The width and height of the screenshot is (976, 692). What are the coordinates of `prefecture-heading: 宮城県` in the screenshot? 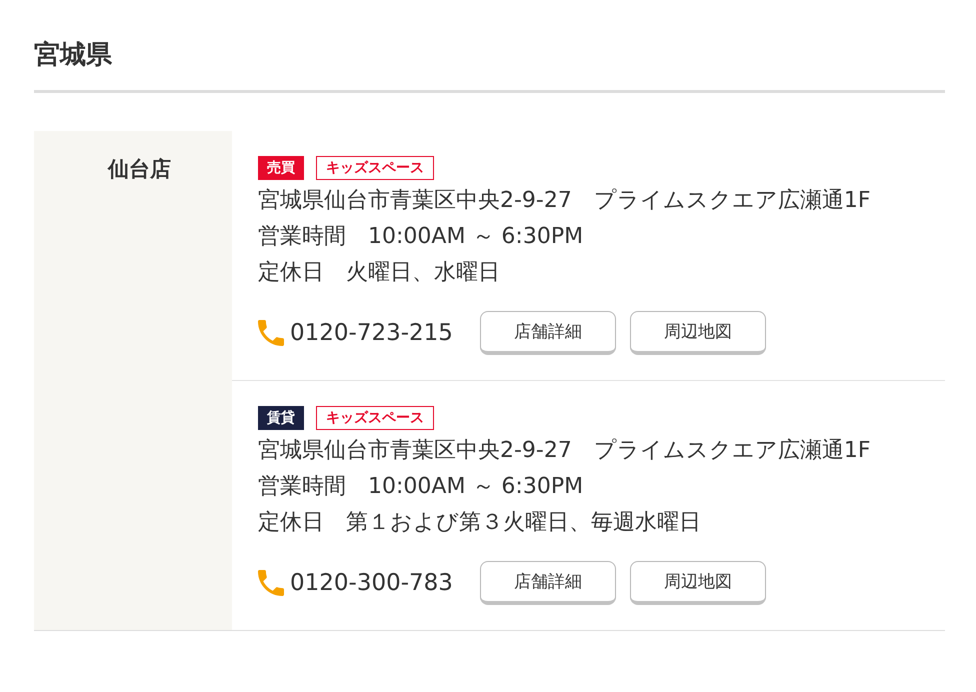 It's located at (489, 46).